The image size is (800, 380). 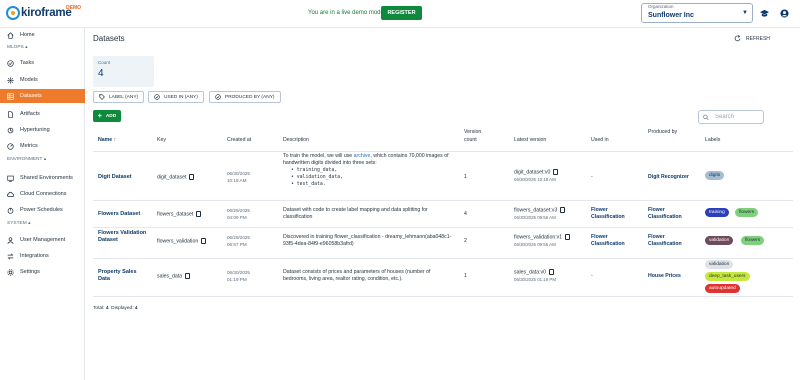 What do you see at coordinates (10, 194) in the screenshot?
I see `cloud-connections-icon` at bounding box center [10, 194].